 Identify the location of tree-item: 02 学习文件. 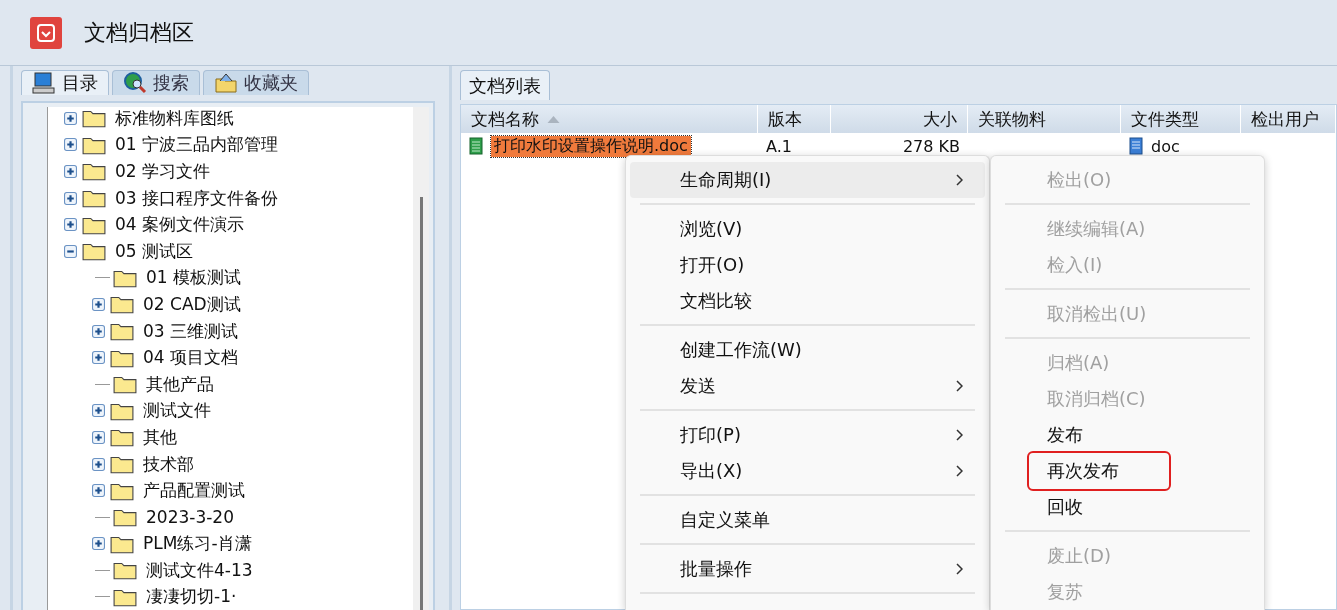
(163, 171).